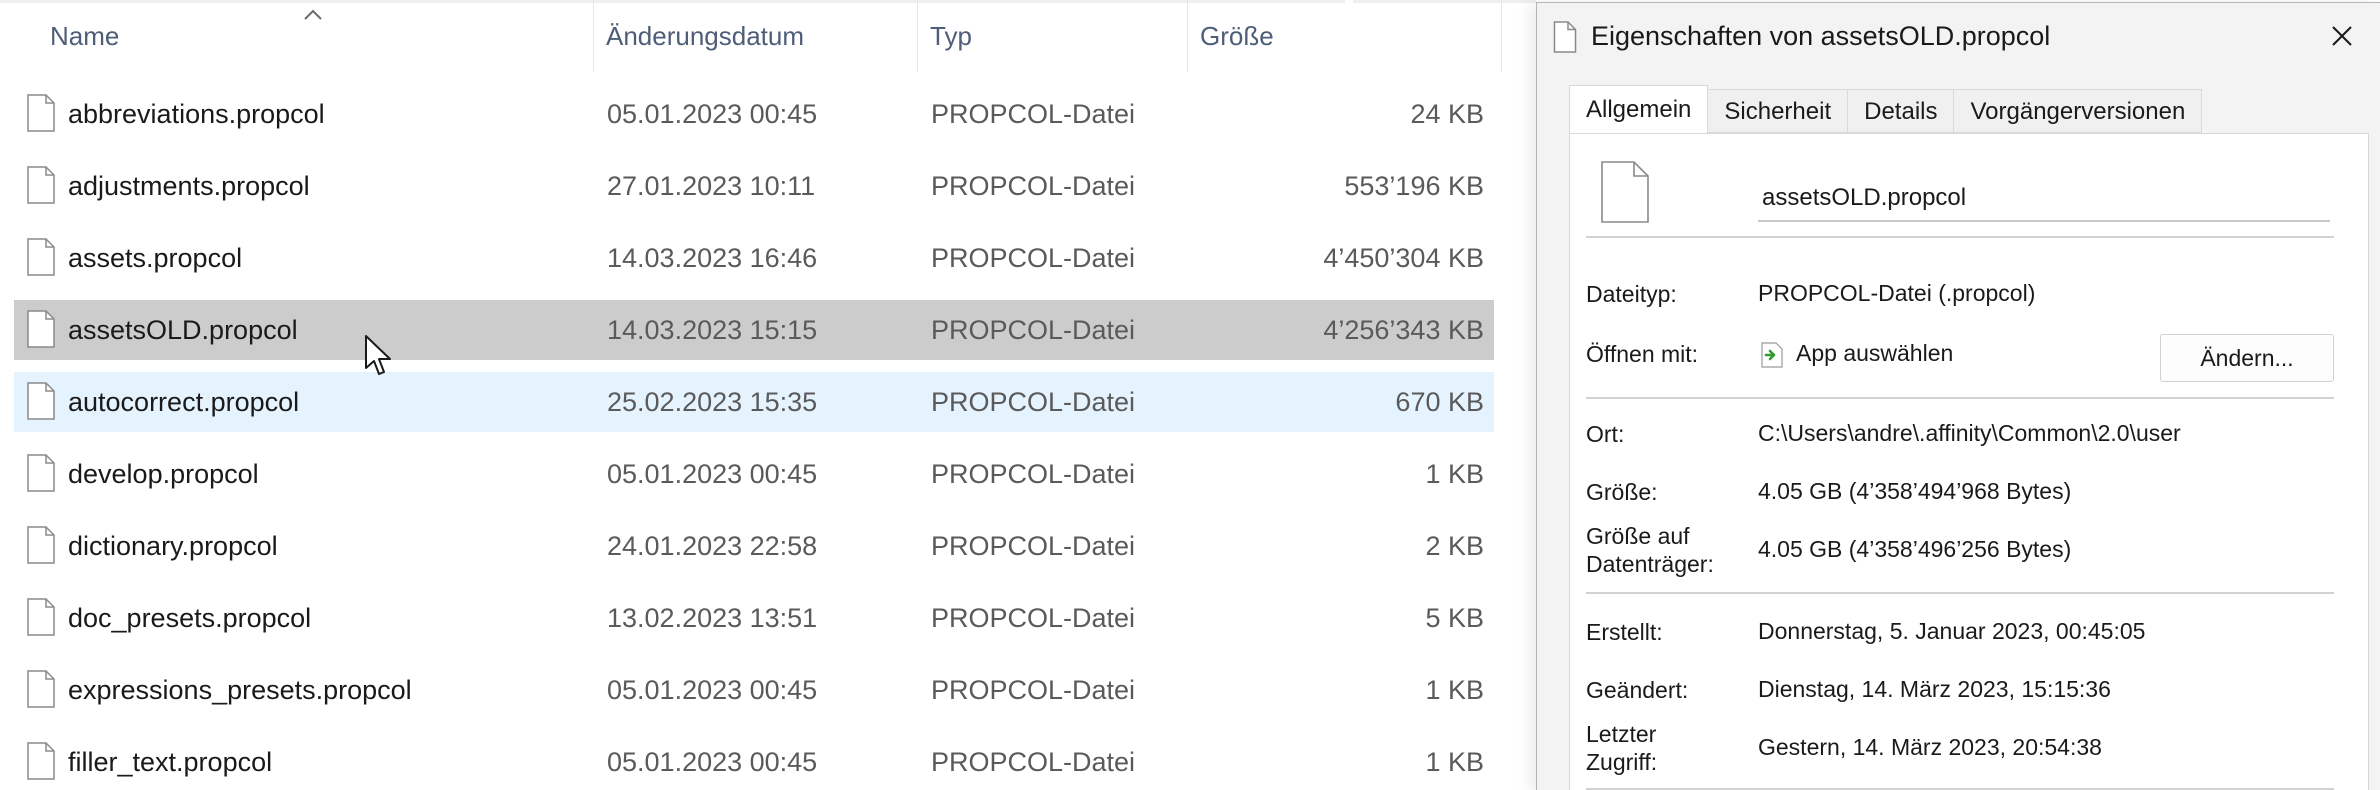 The height and width of the screenshot is (790, 2380). I want to click on disk-size-value: 4.05 GB (4’358’496’256 Bytes), so click(1915, 549).